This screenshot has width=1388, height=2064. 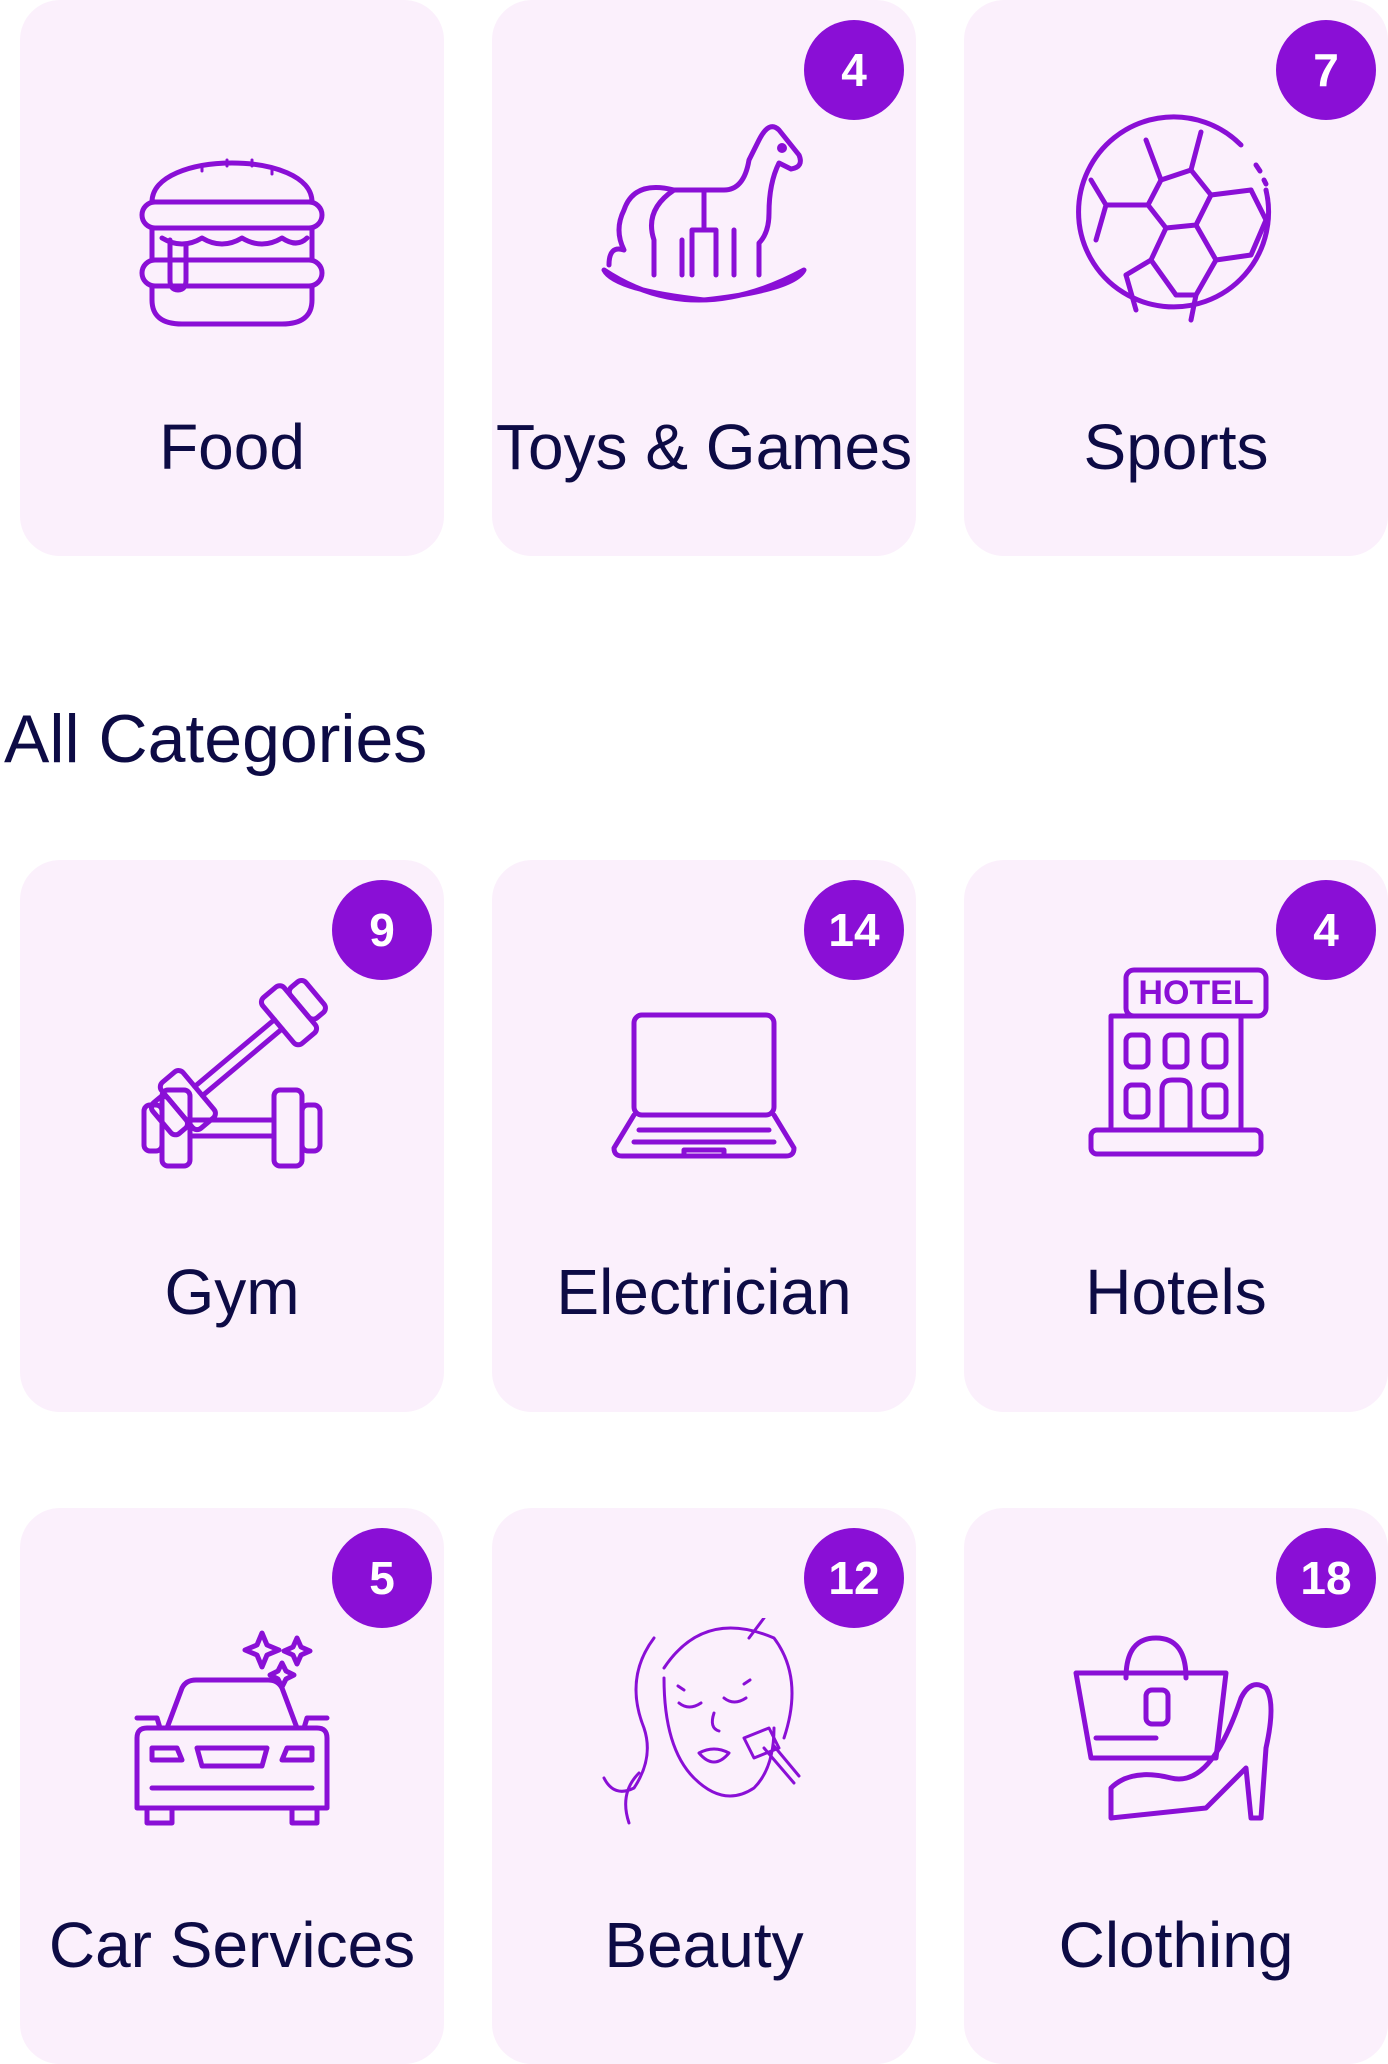 I want to click on count-badge: 9, so click(x=382, y=930).